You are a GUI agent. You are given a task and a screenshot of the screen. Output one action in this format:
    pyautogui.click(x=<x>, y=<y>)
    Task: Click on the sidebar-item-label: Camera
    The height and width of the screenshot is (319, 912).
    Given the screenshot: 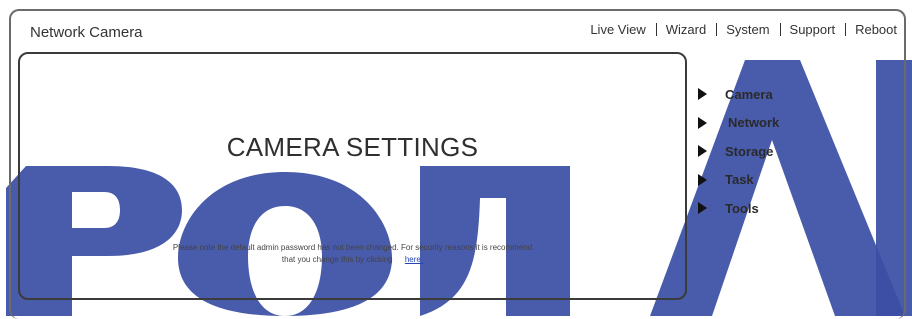 What is the action you would take?
    pyautogui.click(x=749, y=94)
    